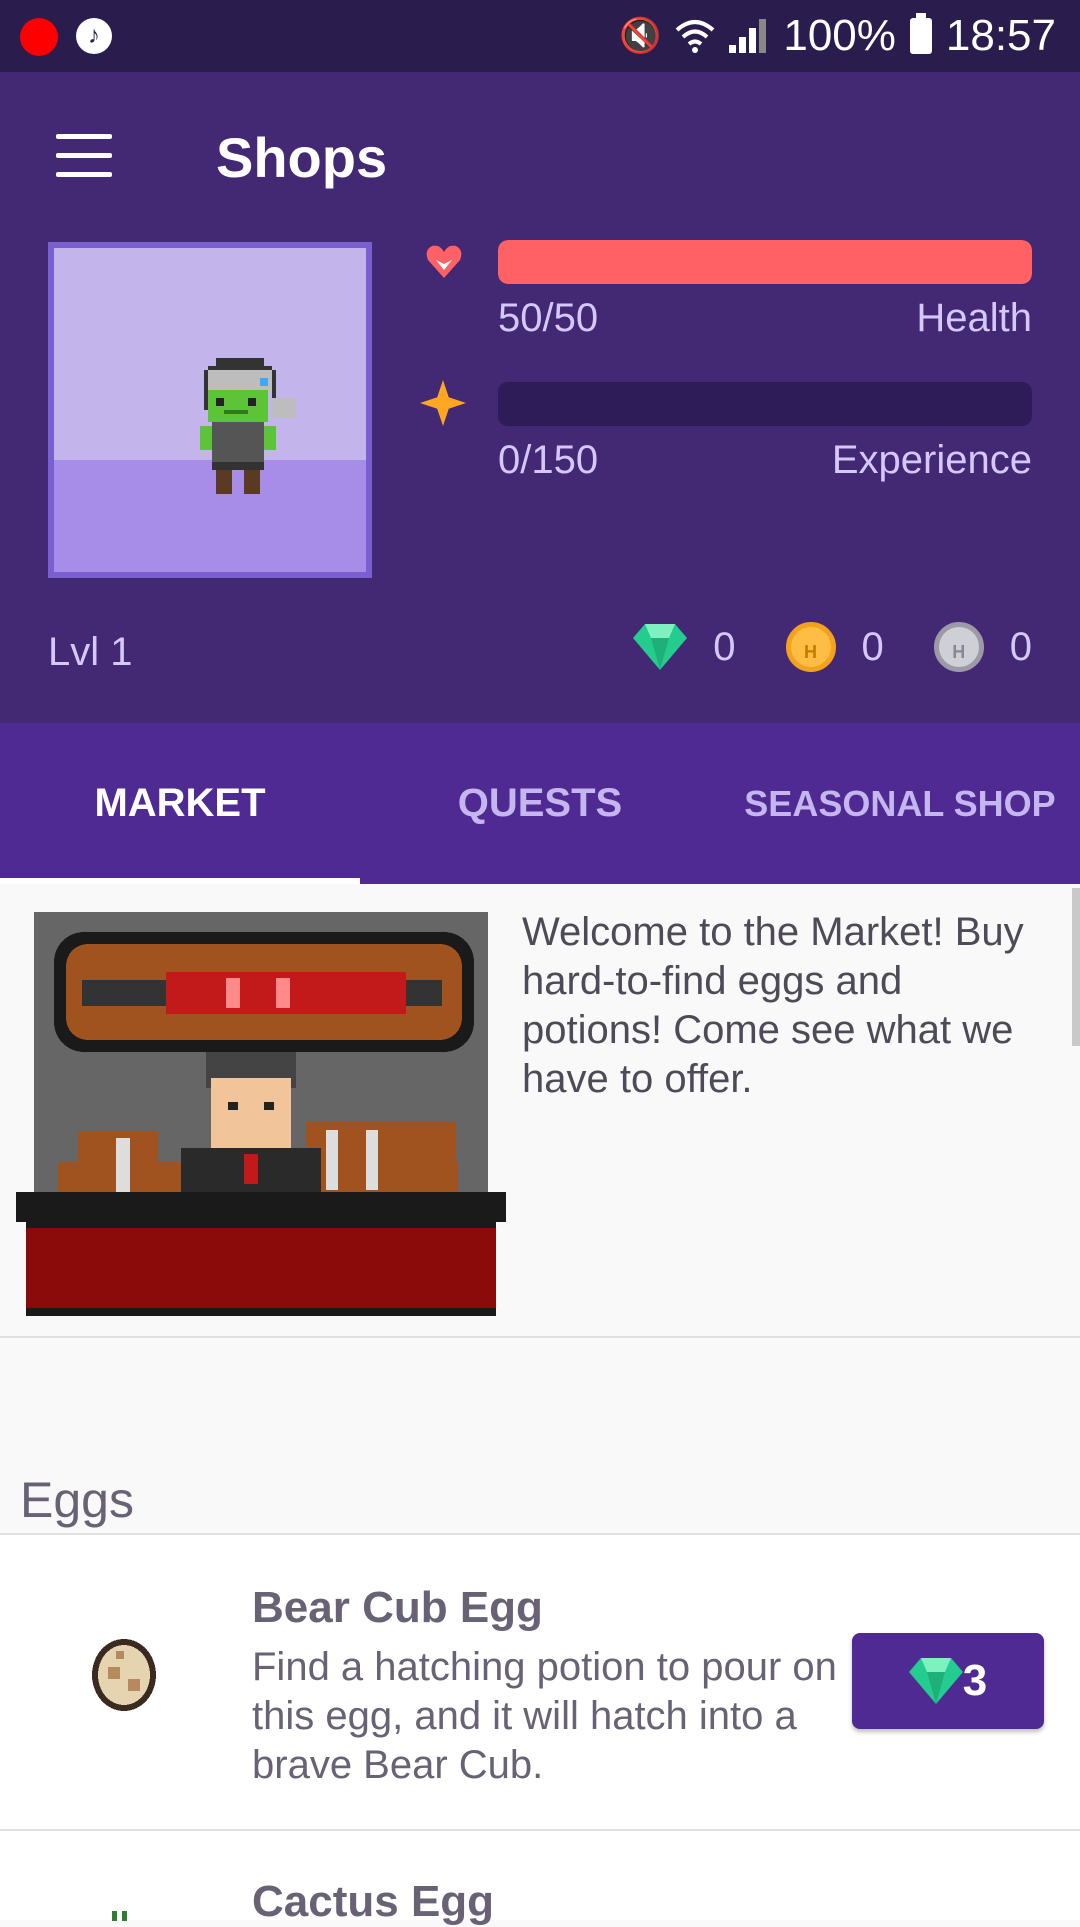 This screenshot has width=1080, height=1927. What do you see at coordinates (900, 803) in the screenshot?
I see `tab-seasonal-shop: SEASONAL SHOP` at bounding box center [900, 803].